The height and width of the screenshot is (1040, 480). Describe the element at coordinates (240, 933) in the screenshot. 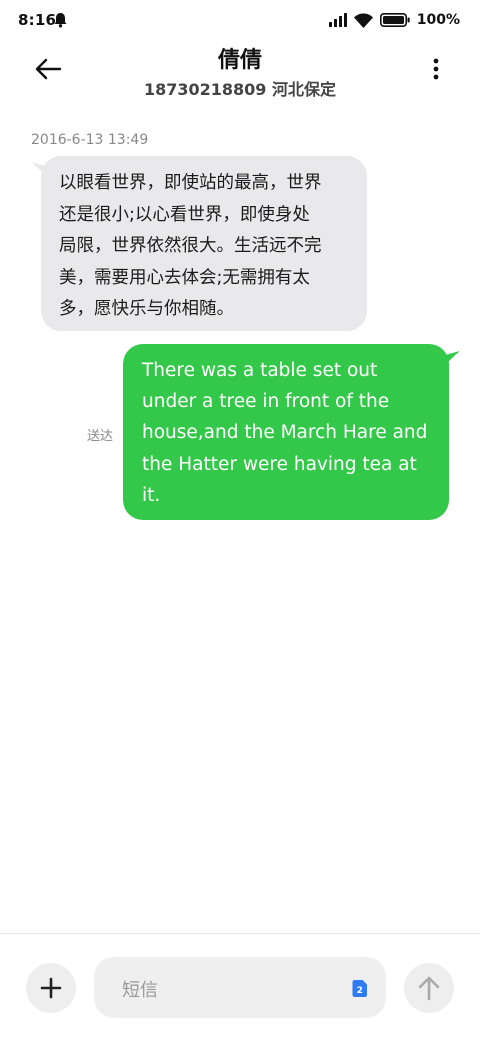

I see `composer-divider` at that location.